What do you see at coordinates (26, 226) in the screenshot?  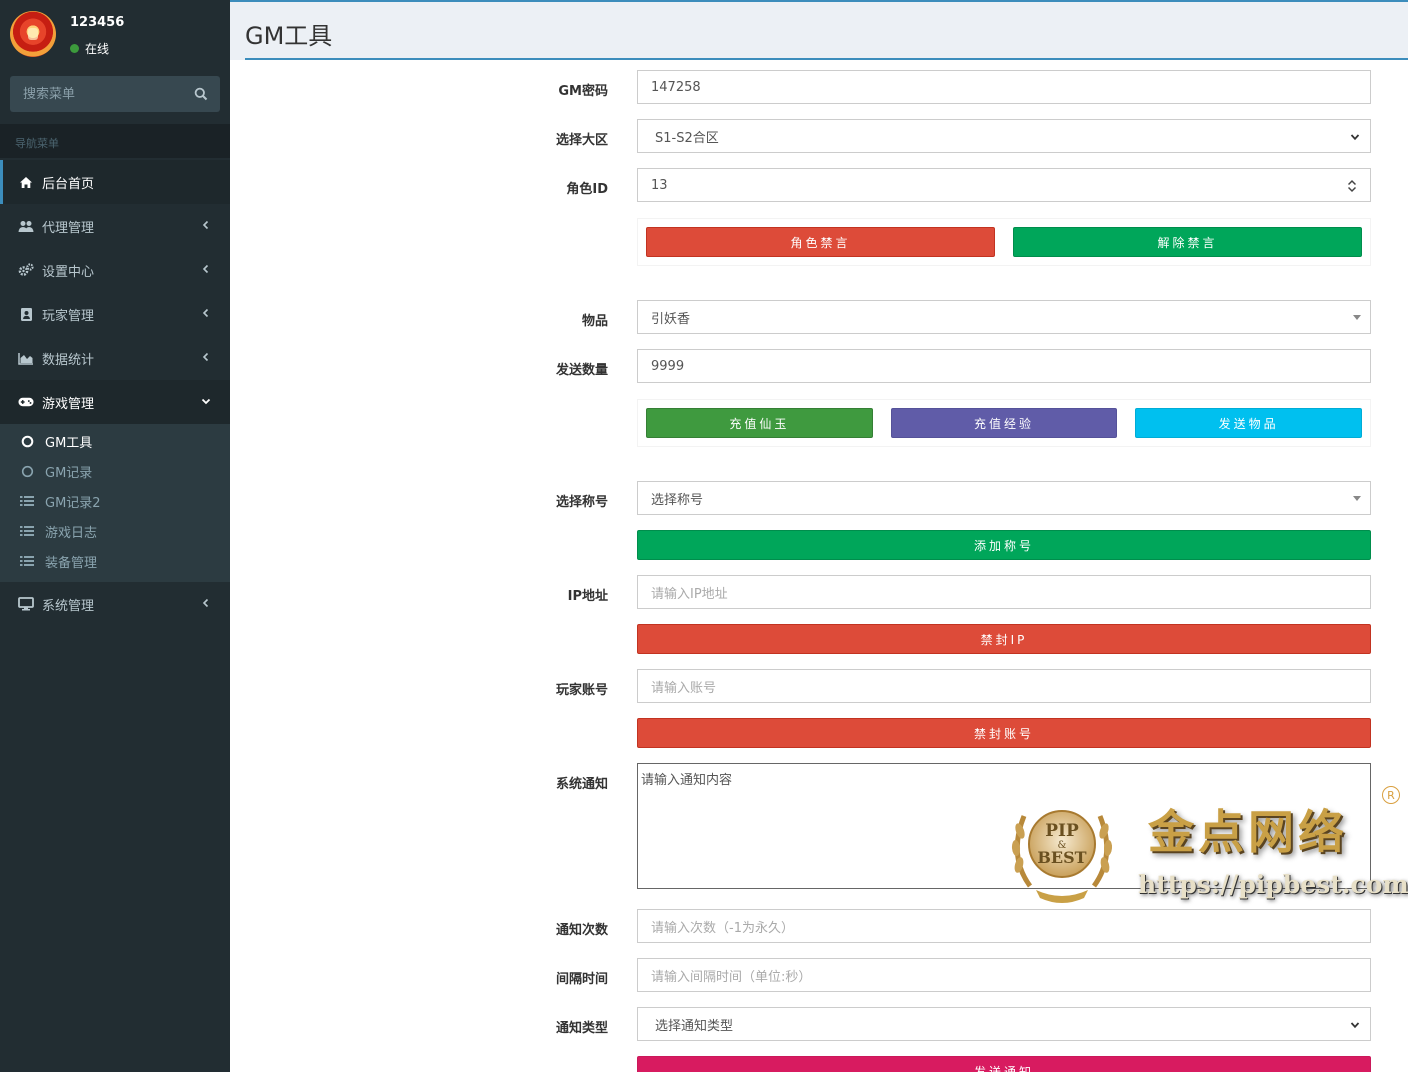 I see `users-icon` at bounding box center [26, 226].